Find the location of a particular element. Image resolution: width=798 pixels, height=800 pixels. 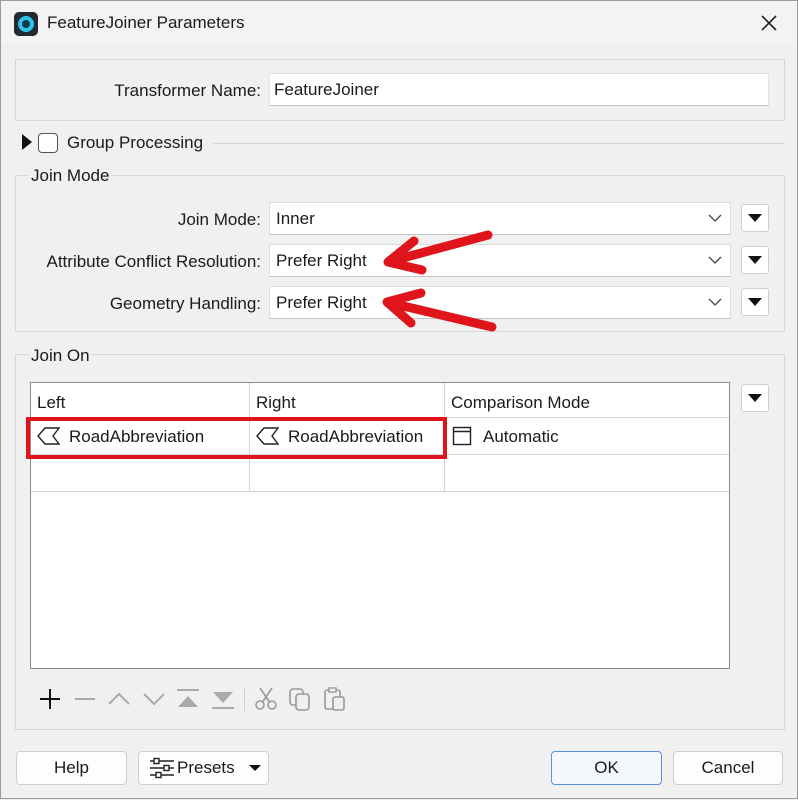

column-header-comparison-mode: Comparison Mode is located at coordinates (520, 403).